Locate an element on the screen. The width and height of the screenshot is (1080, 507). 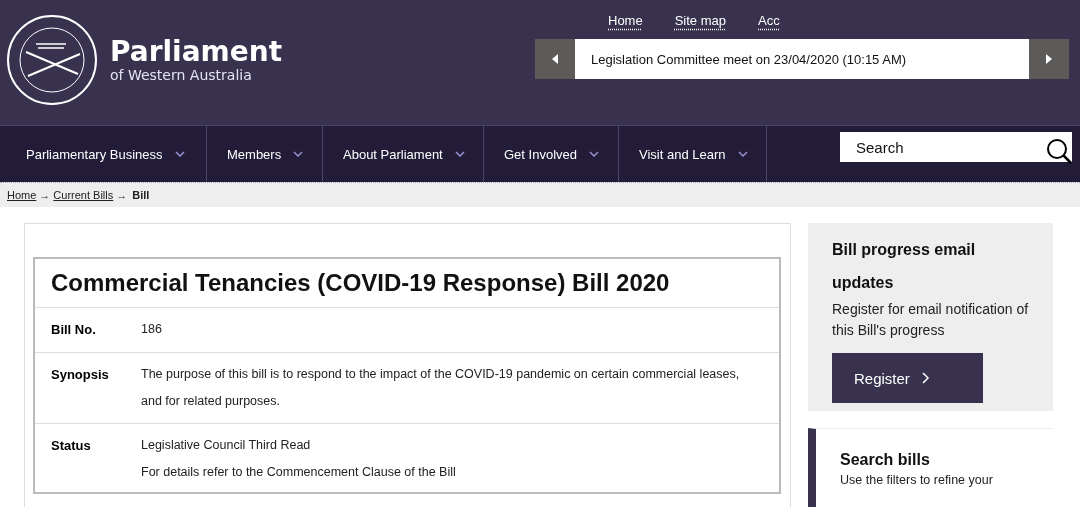
field-value: Legislative Council Third Read is located at coordinates (226, 445).